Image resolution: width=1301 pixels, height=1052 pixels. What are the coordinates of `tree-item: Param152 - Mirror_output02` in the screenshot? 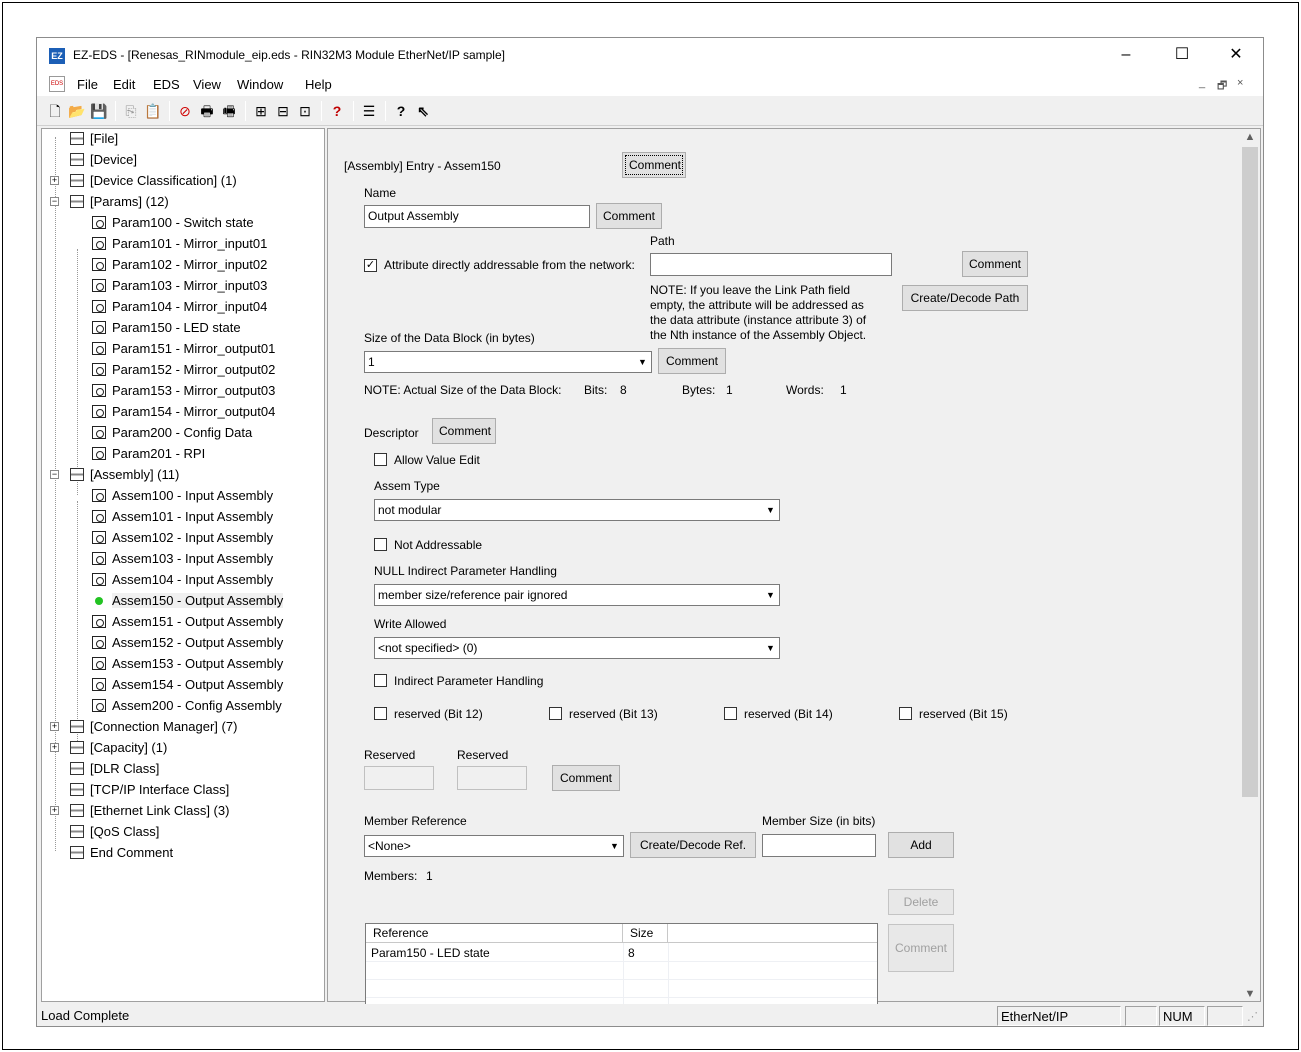 It's located at (183, 370).